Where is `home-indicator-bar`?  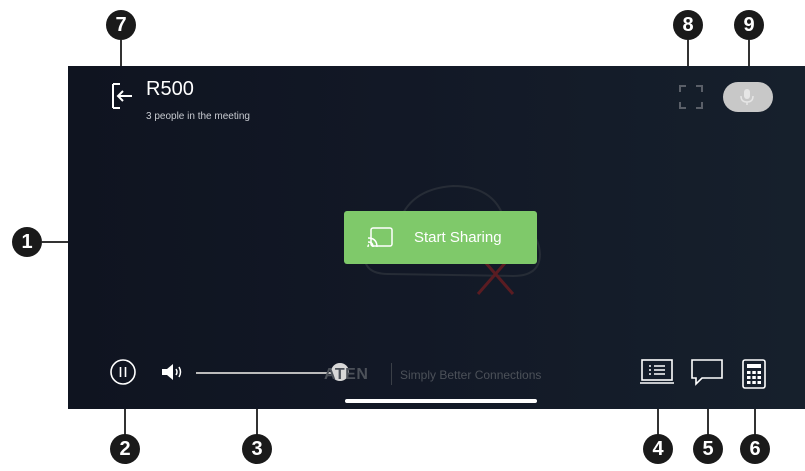 home-indicator-bar is located at coordinates (441, 401).